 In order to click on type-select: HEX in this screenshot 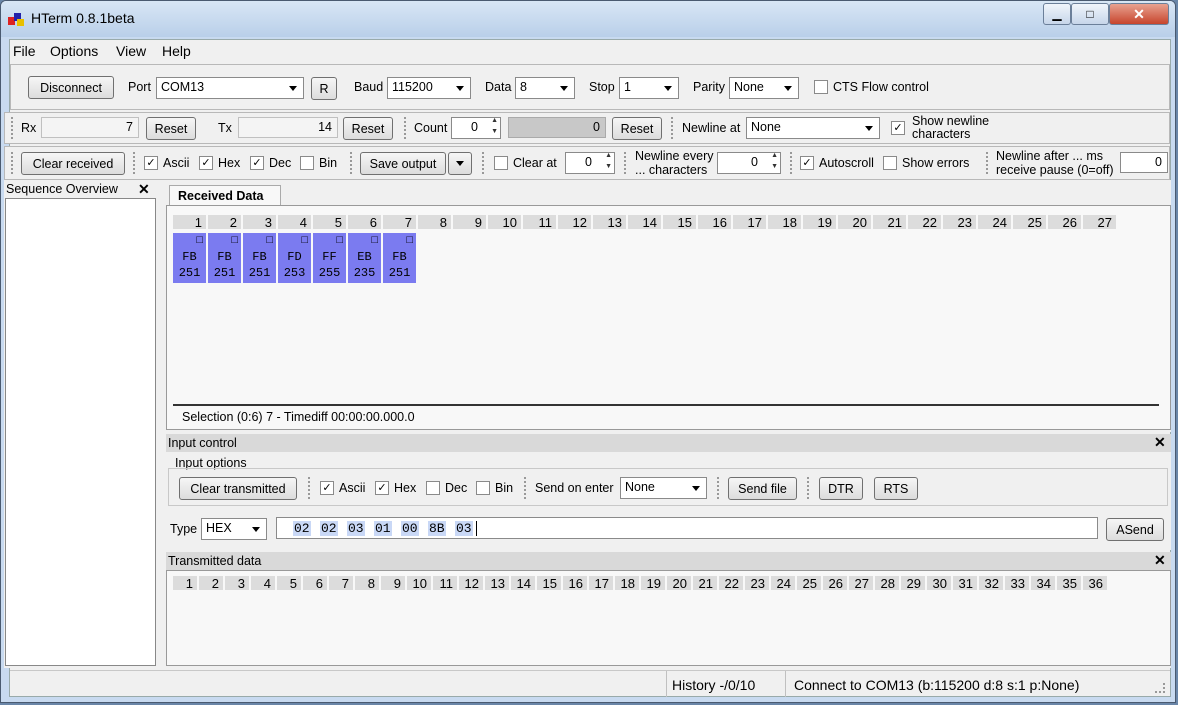, I will do `click(234, 529)`.